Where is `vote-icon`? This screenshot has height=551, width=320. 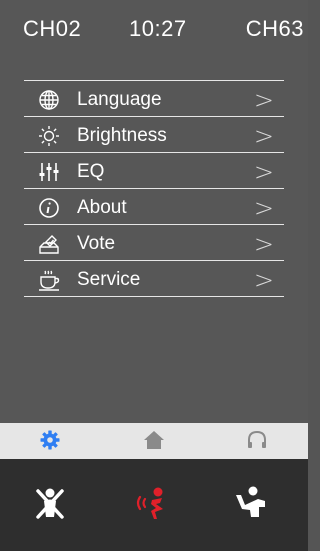
vote-icon is located at coordinates (49, 244).